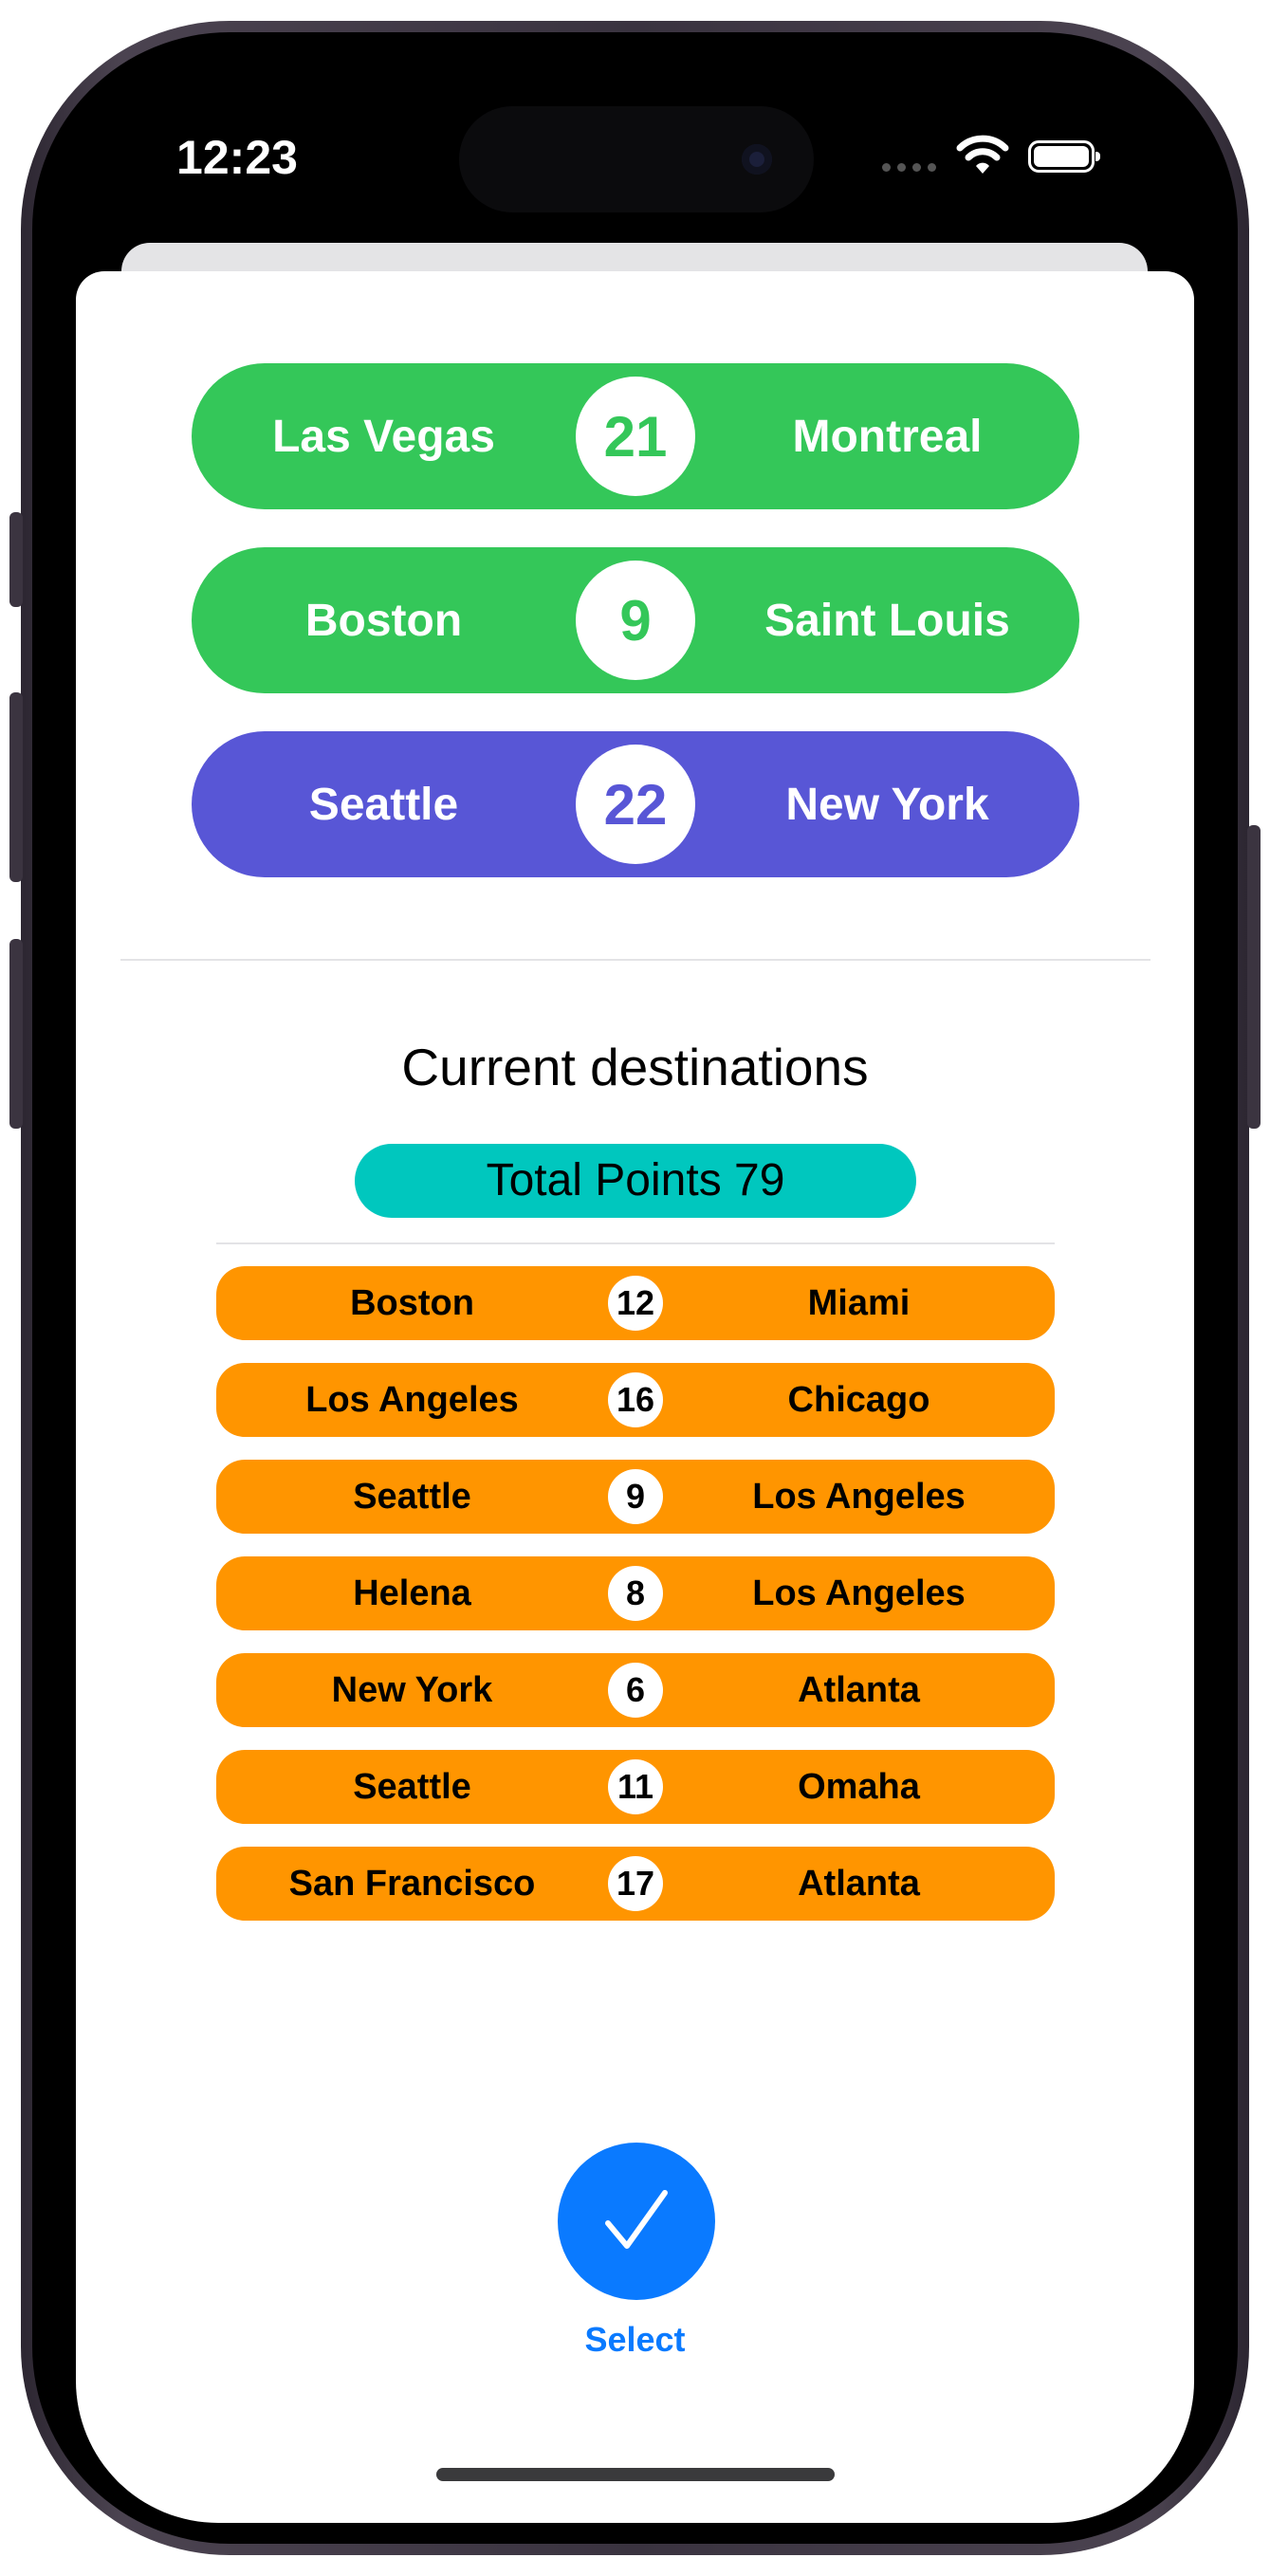 The image size is (1270, 2576). I want to click on destination-points: 11, so click(635, 1786).